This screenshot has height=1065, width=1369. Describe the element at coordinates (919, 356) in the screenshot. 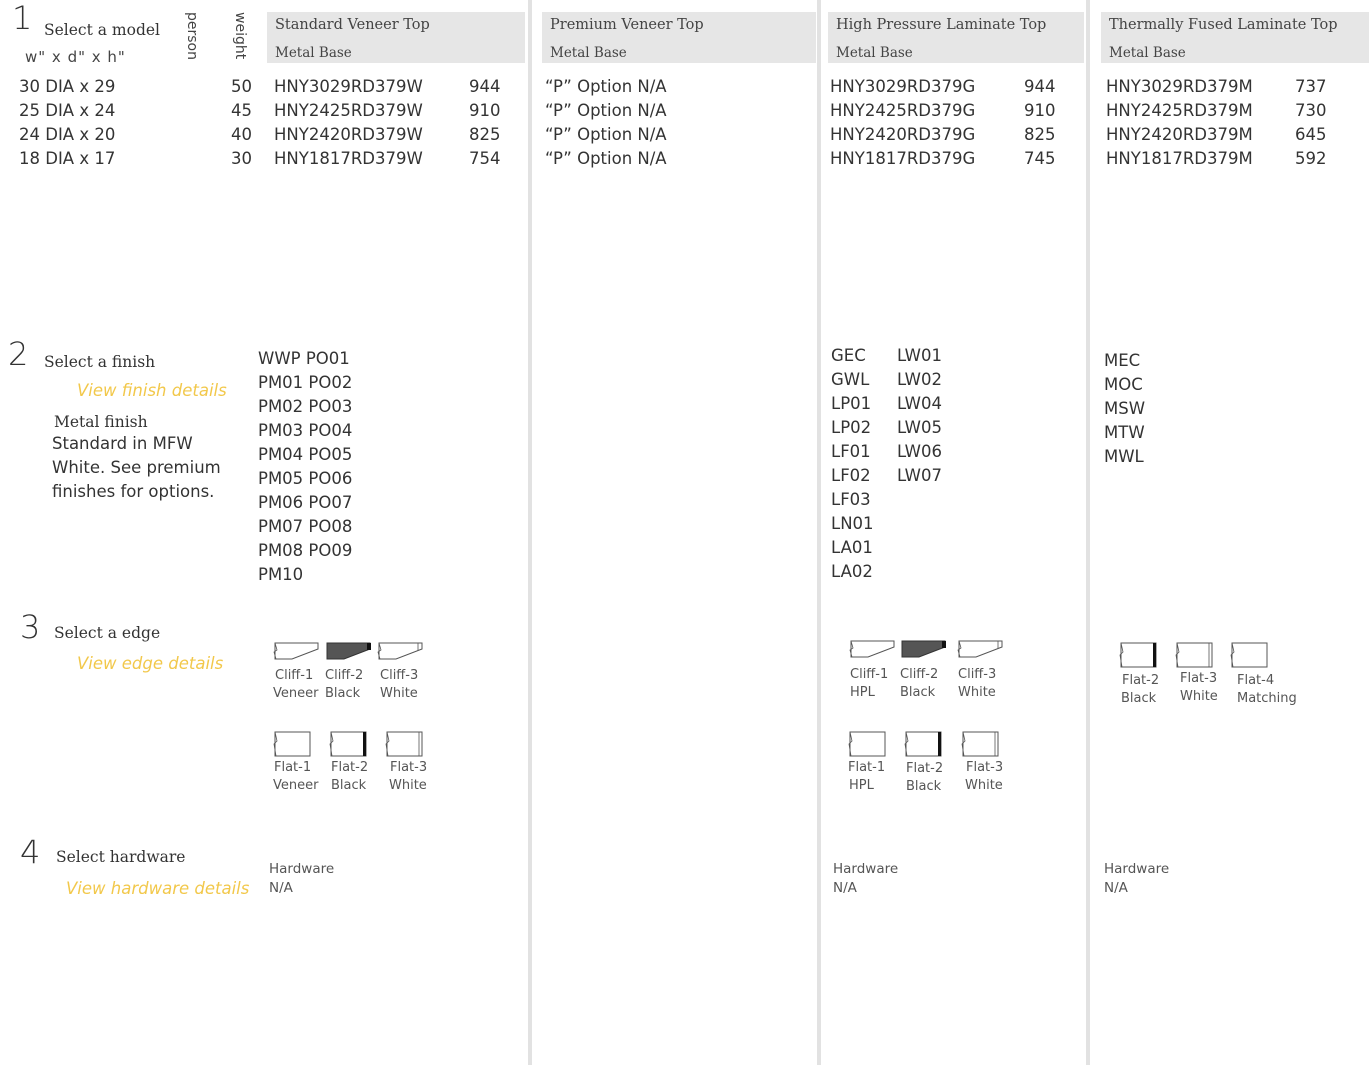

I see `finish-option: LW01` at that location.